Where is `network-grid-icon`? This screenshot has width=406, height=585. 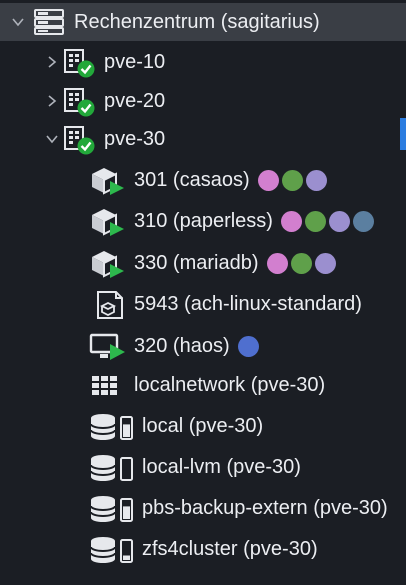
network-grid-icon is located at coordinates (105, 385).